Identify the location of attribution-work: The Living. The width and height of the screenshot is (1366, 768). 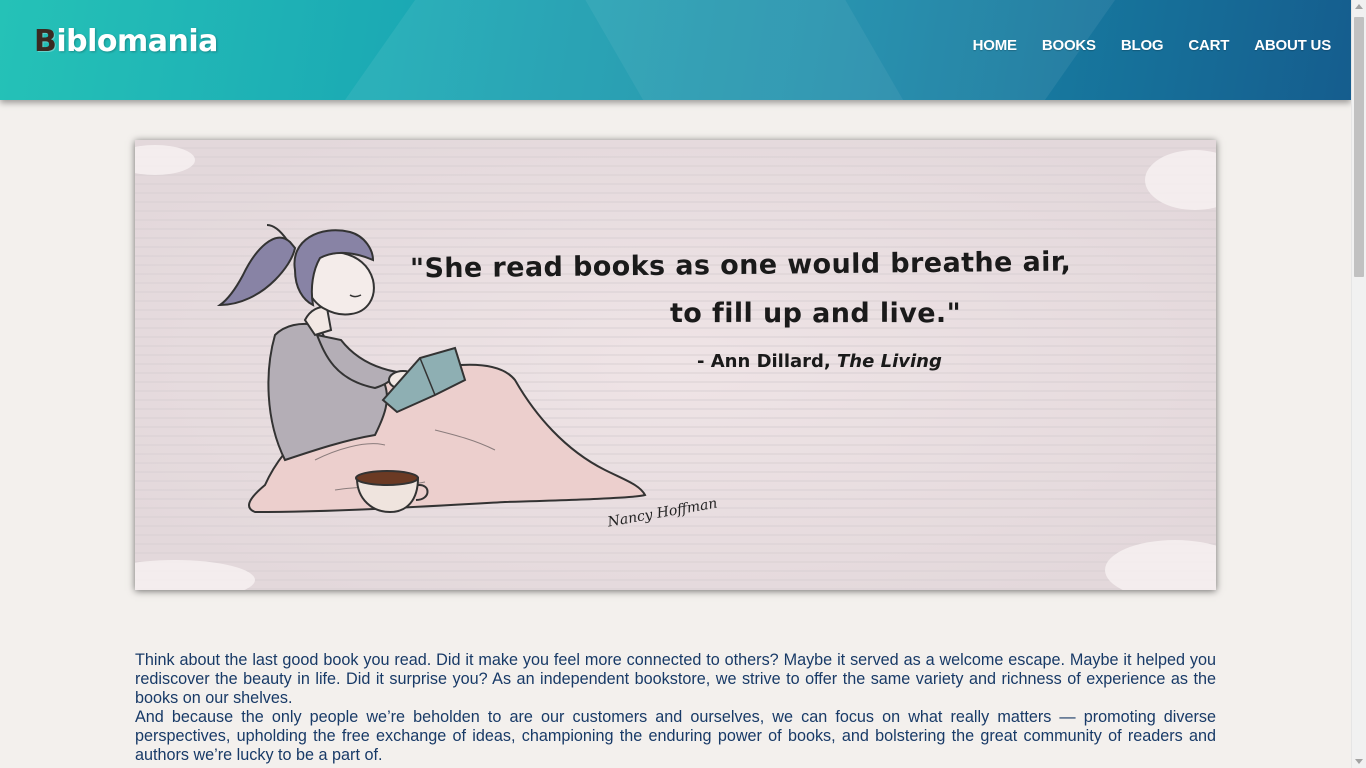
(889, 361).